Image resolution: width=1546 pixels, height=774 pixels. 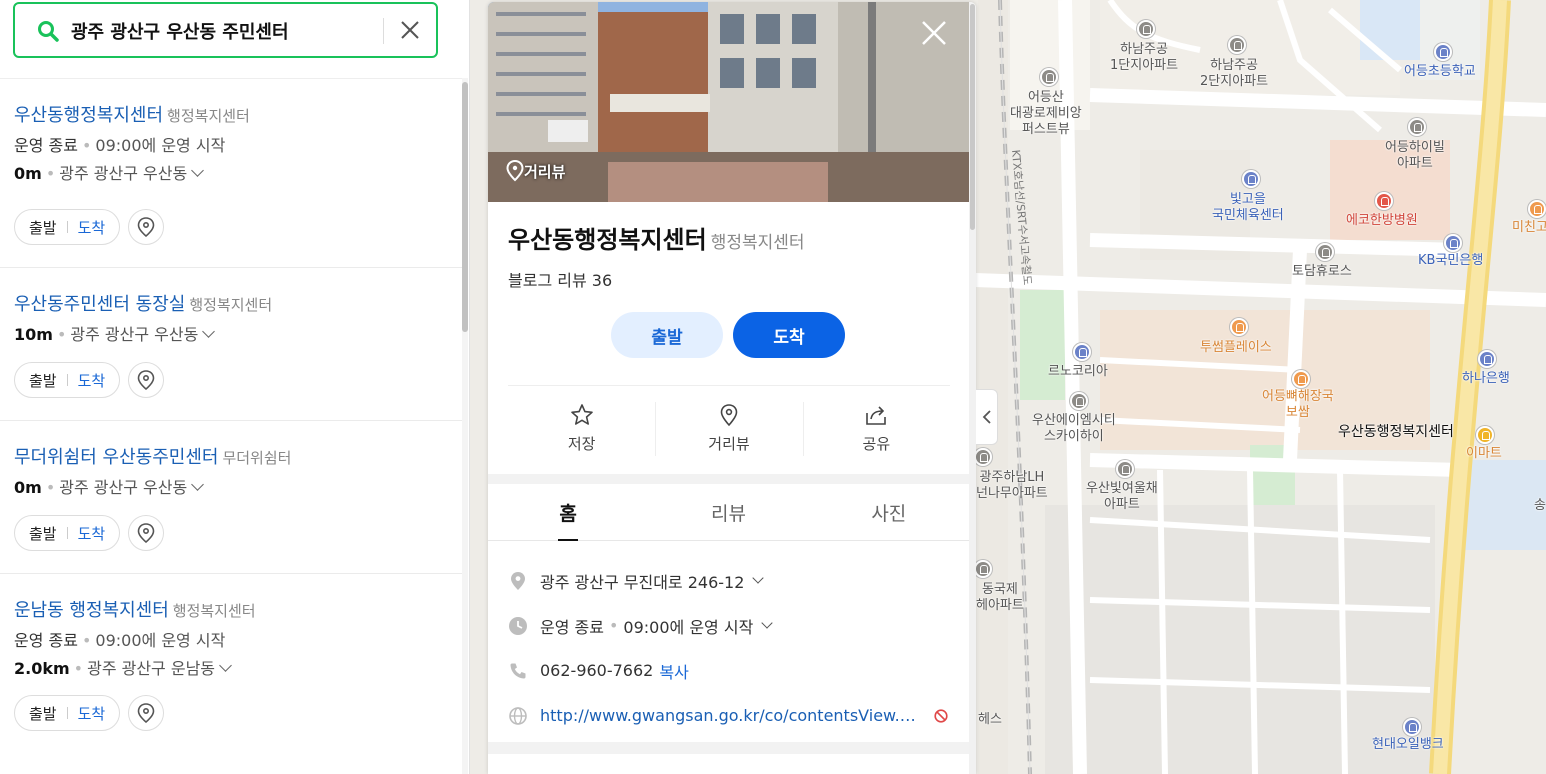 What do you see at coordinates (1408, 744) in the screenshot?
I see `map-label-hyundai: 현대오일뱅크` at bounding box center [1408, 744].